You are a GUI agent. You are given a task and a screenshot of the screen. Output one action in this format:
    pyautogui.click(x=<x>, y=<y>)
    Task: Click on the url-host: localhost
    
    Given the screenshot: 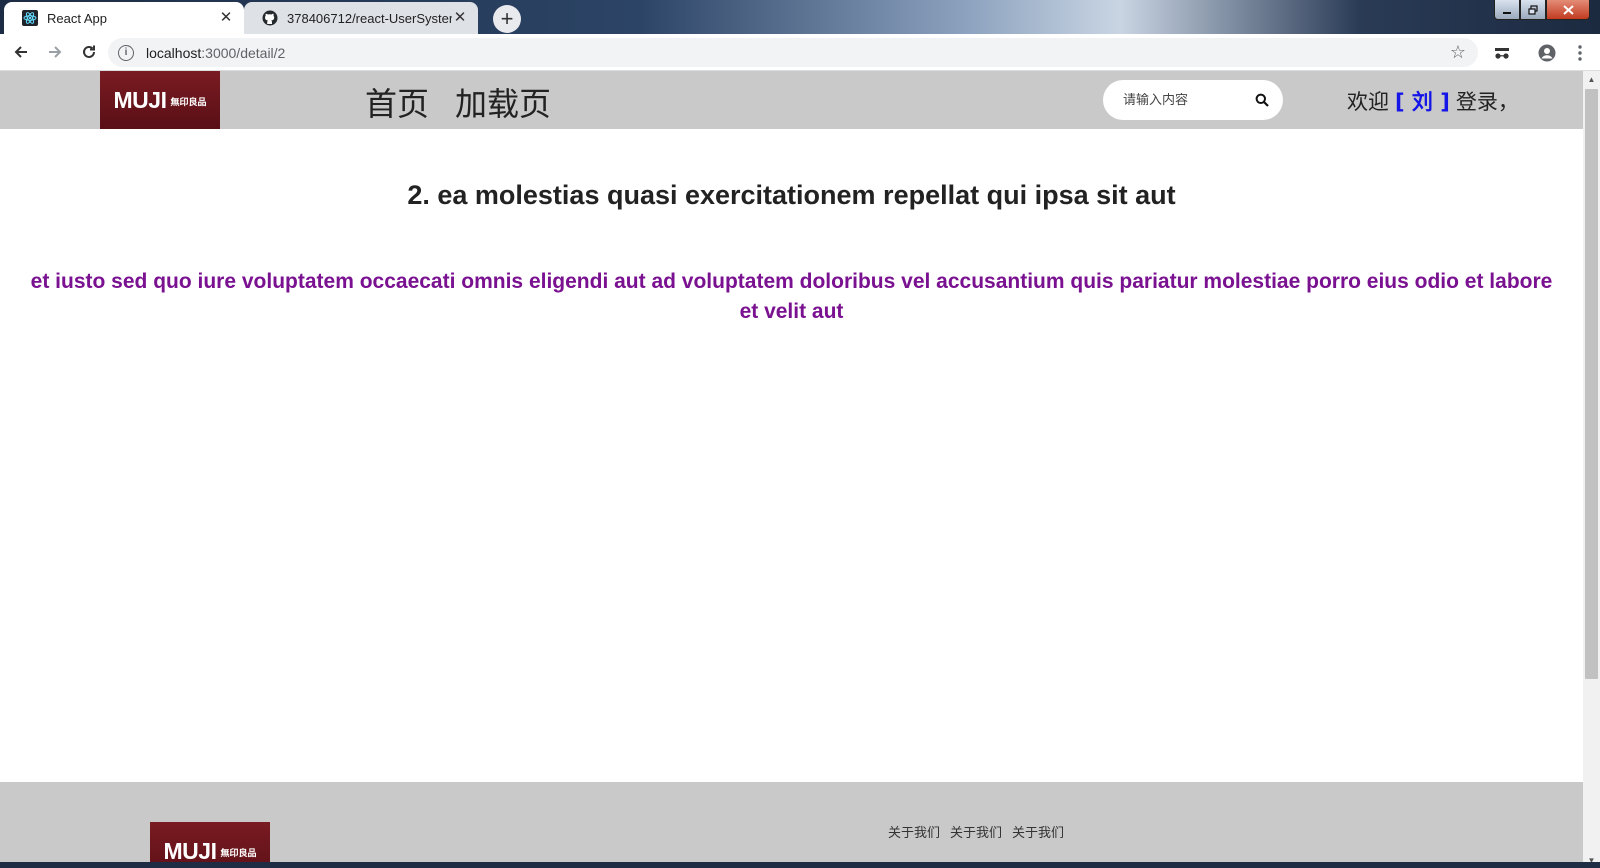 What is the action you would take?
    pyautogui.click(x=174, y=52)
    